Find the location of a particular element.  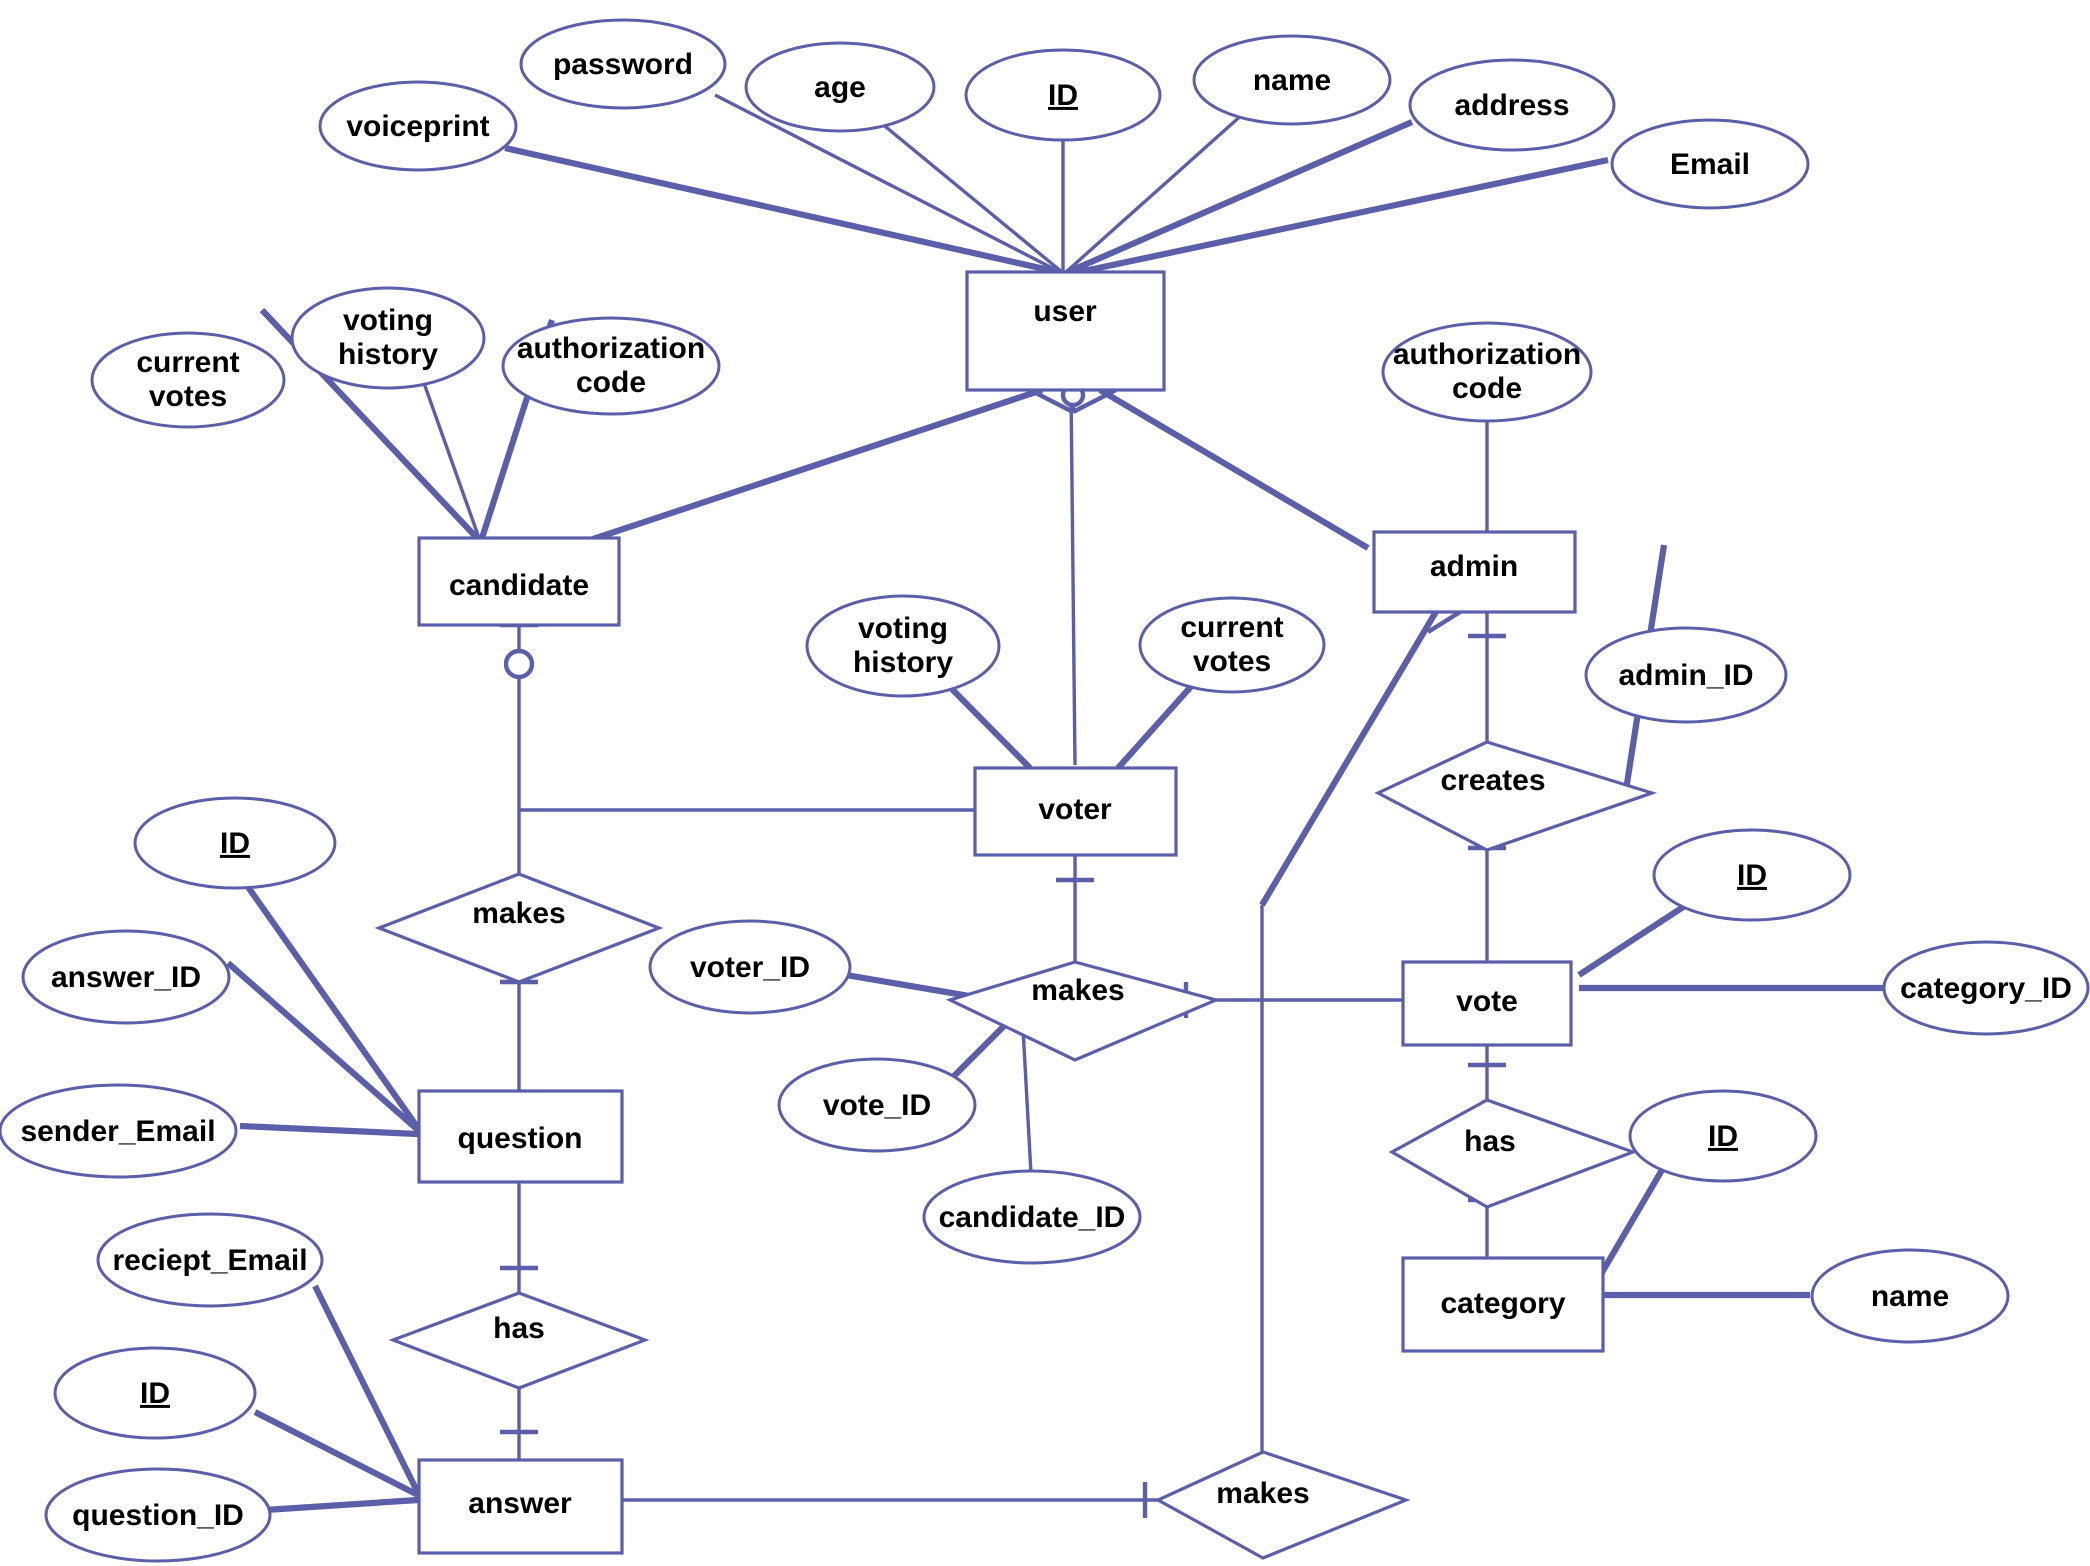

relationship-has-vote-category: has is located at coordinates (1513, 1153).